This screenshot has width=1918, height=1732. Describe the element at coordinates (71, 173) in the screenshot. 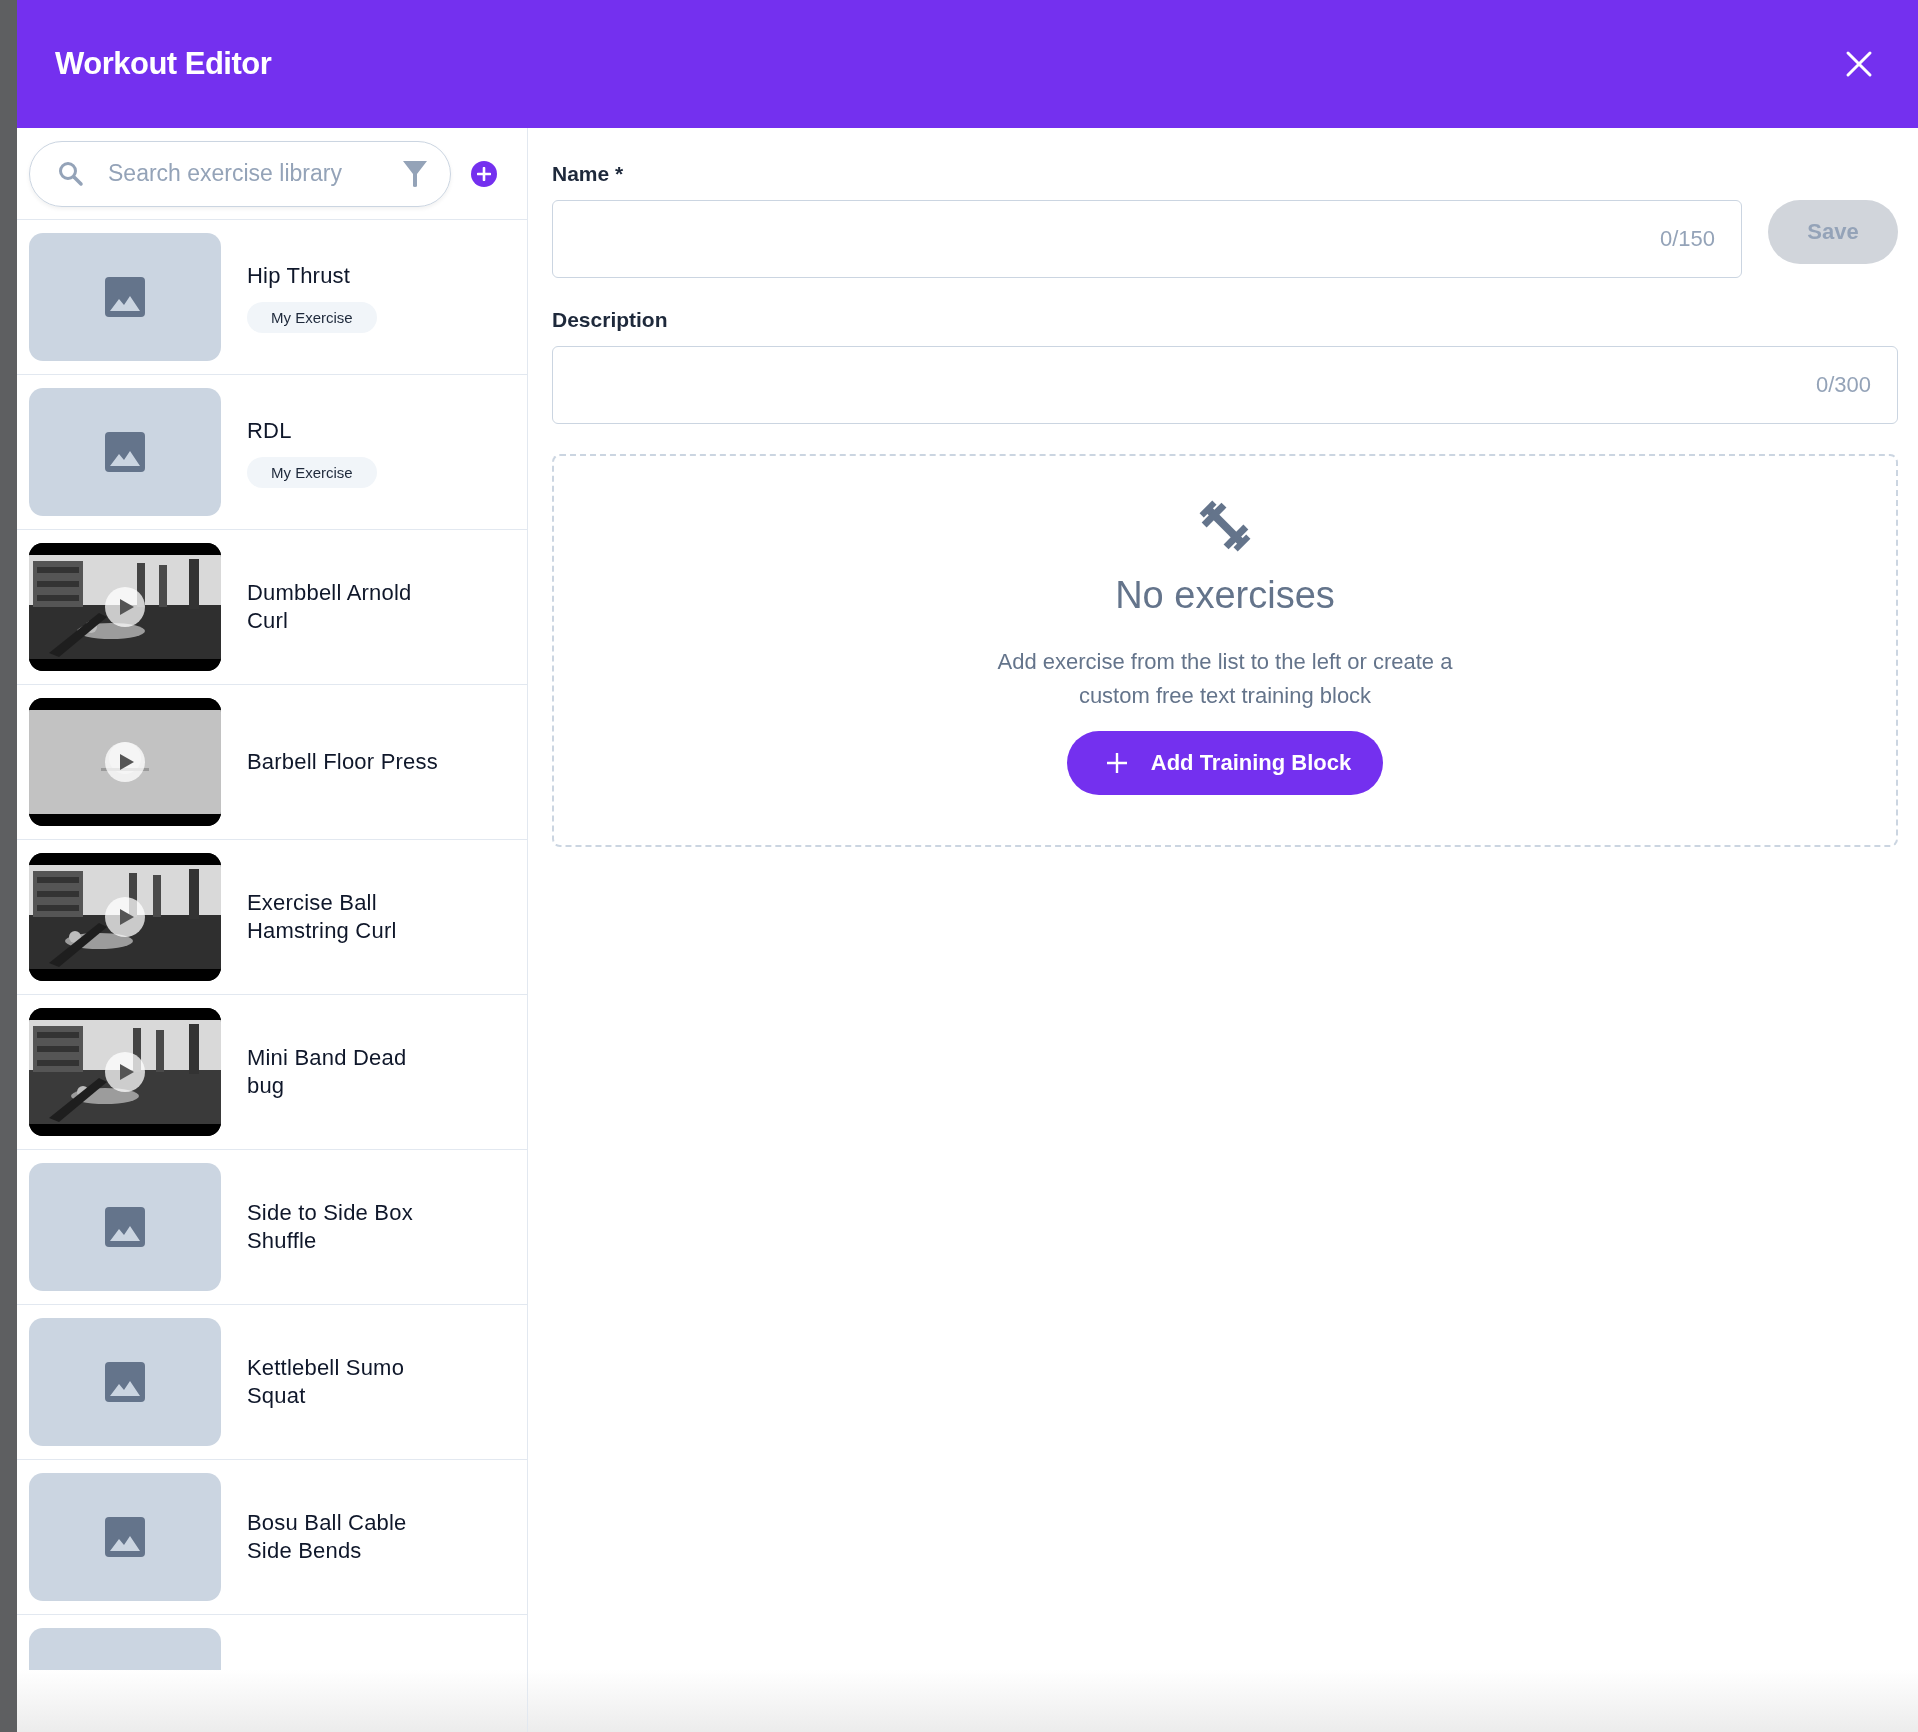

I see `search-icon` at that location.